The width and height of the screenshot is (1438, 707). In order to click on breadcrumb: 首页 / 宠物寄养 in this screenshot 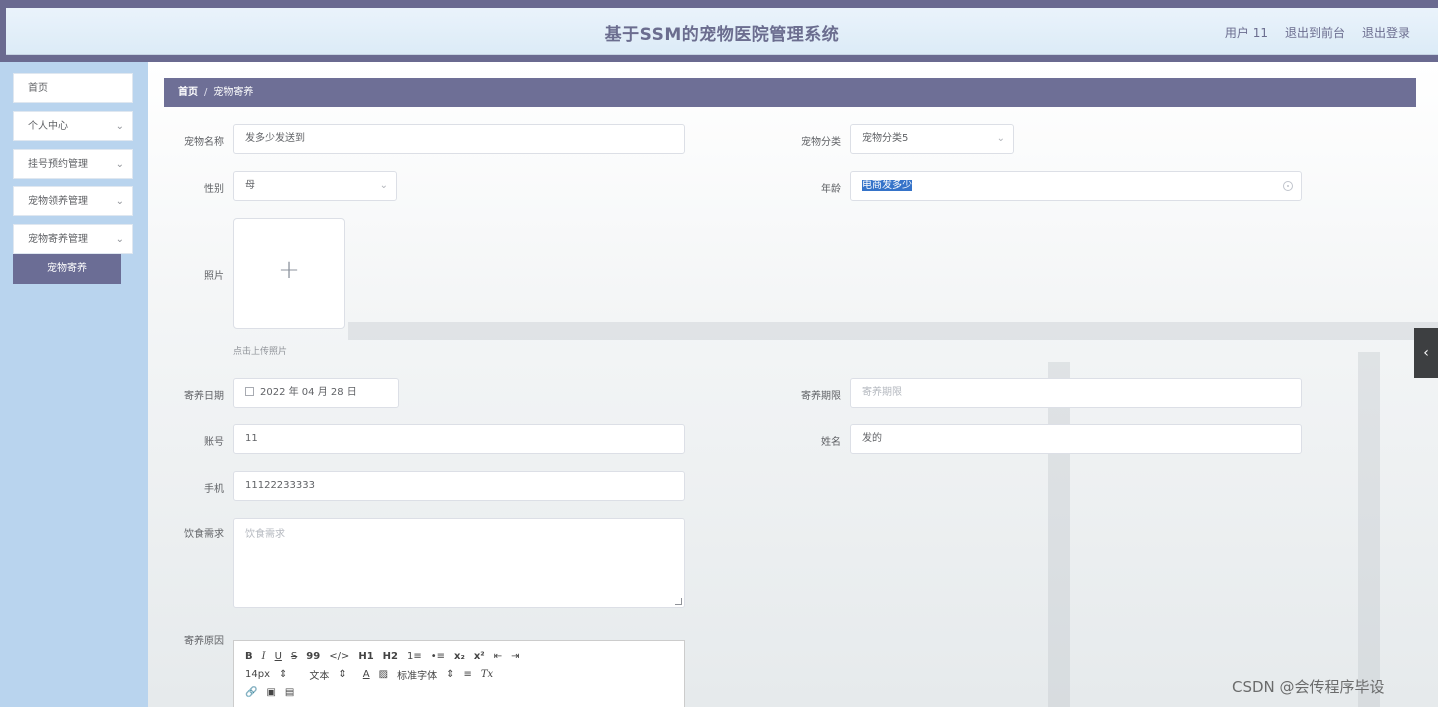, I will do `click(790, 92)`.